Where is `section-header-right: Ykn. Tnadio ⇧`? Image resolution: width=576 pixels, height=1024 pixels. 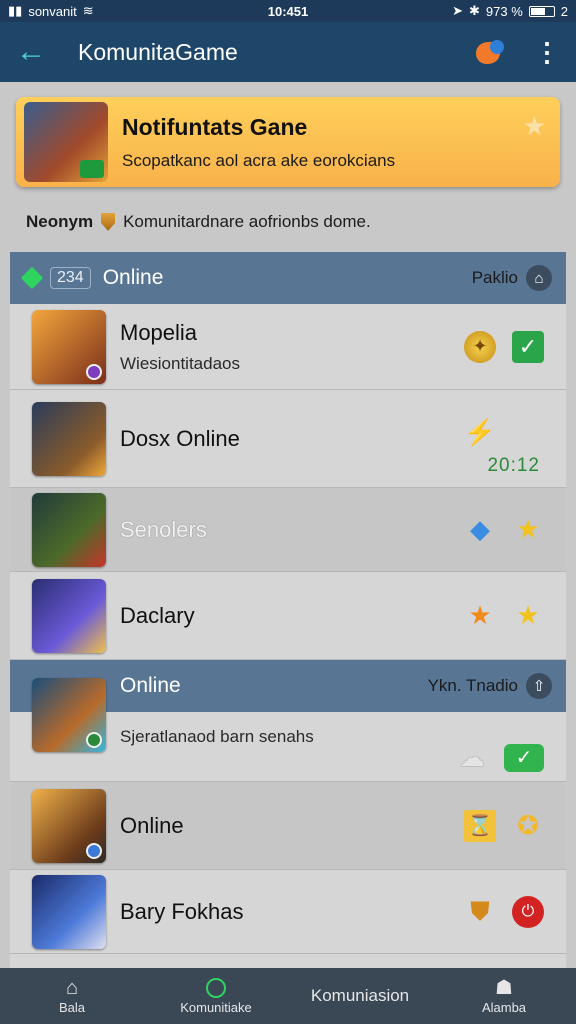 section-header-right: Ykn. Tnadio ⇧ is located at coordinates (490, 686).